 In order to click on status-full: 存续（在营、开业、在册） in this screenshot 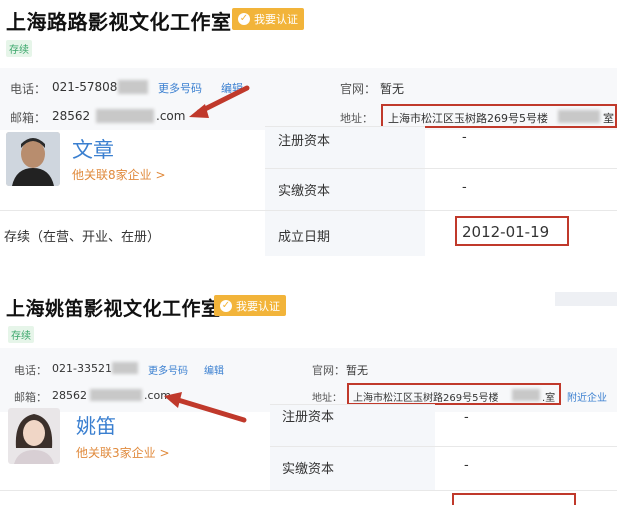, I will do `click(82, 237)`.